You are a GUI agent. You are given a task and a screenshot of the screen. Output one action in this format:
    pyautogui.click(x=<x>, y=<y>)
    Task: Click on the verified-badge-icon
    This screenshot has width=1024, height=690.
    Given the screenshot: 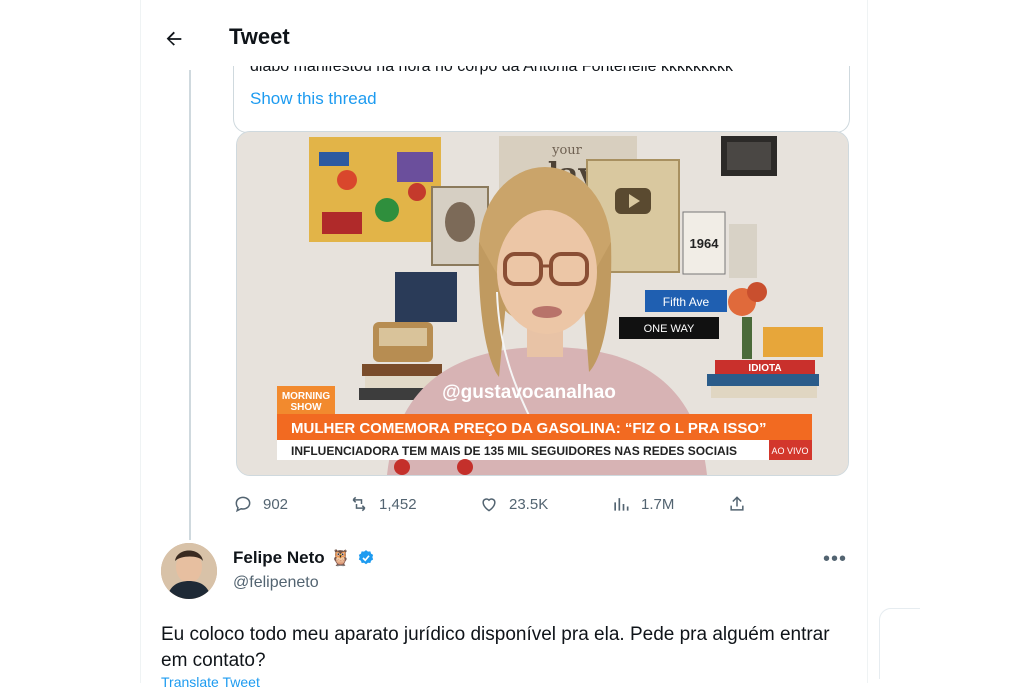 What is the action you would take?
    pyautogui.click(x=365, y=557)
    